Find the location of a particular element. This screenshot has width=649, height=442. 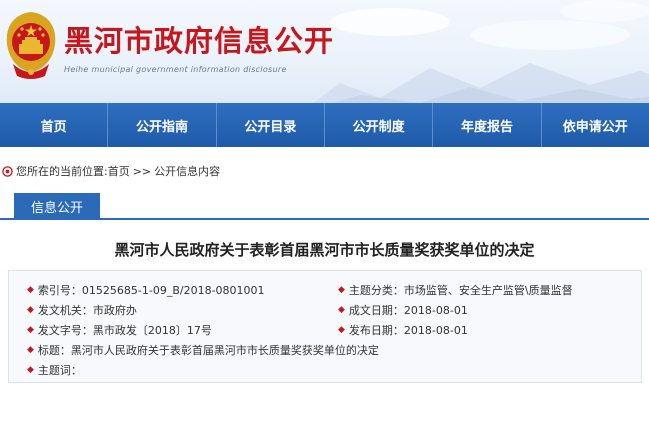

meta-index-no: ◆ 索引号： 01525685-1-09_B/2018-0801001 is located at coordinates (146, 290).